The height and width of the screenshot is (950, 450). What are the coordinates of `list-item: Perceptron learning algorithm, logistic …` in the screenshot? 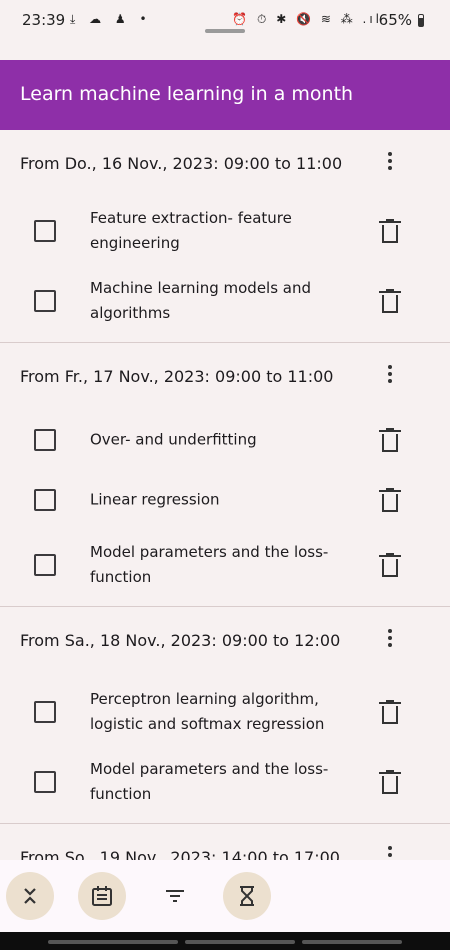 It's located at (225, 712).